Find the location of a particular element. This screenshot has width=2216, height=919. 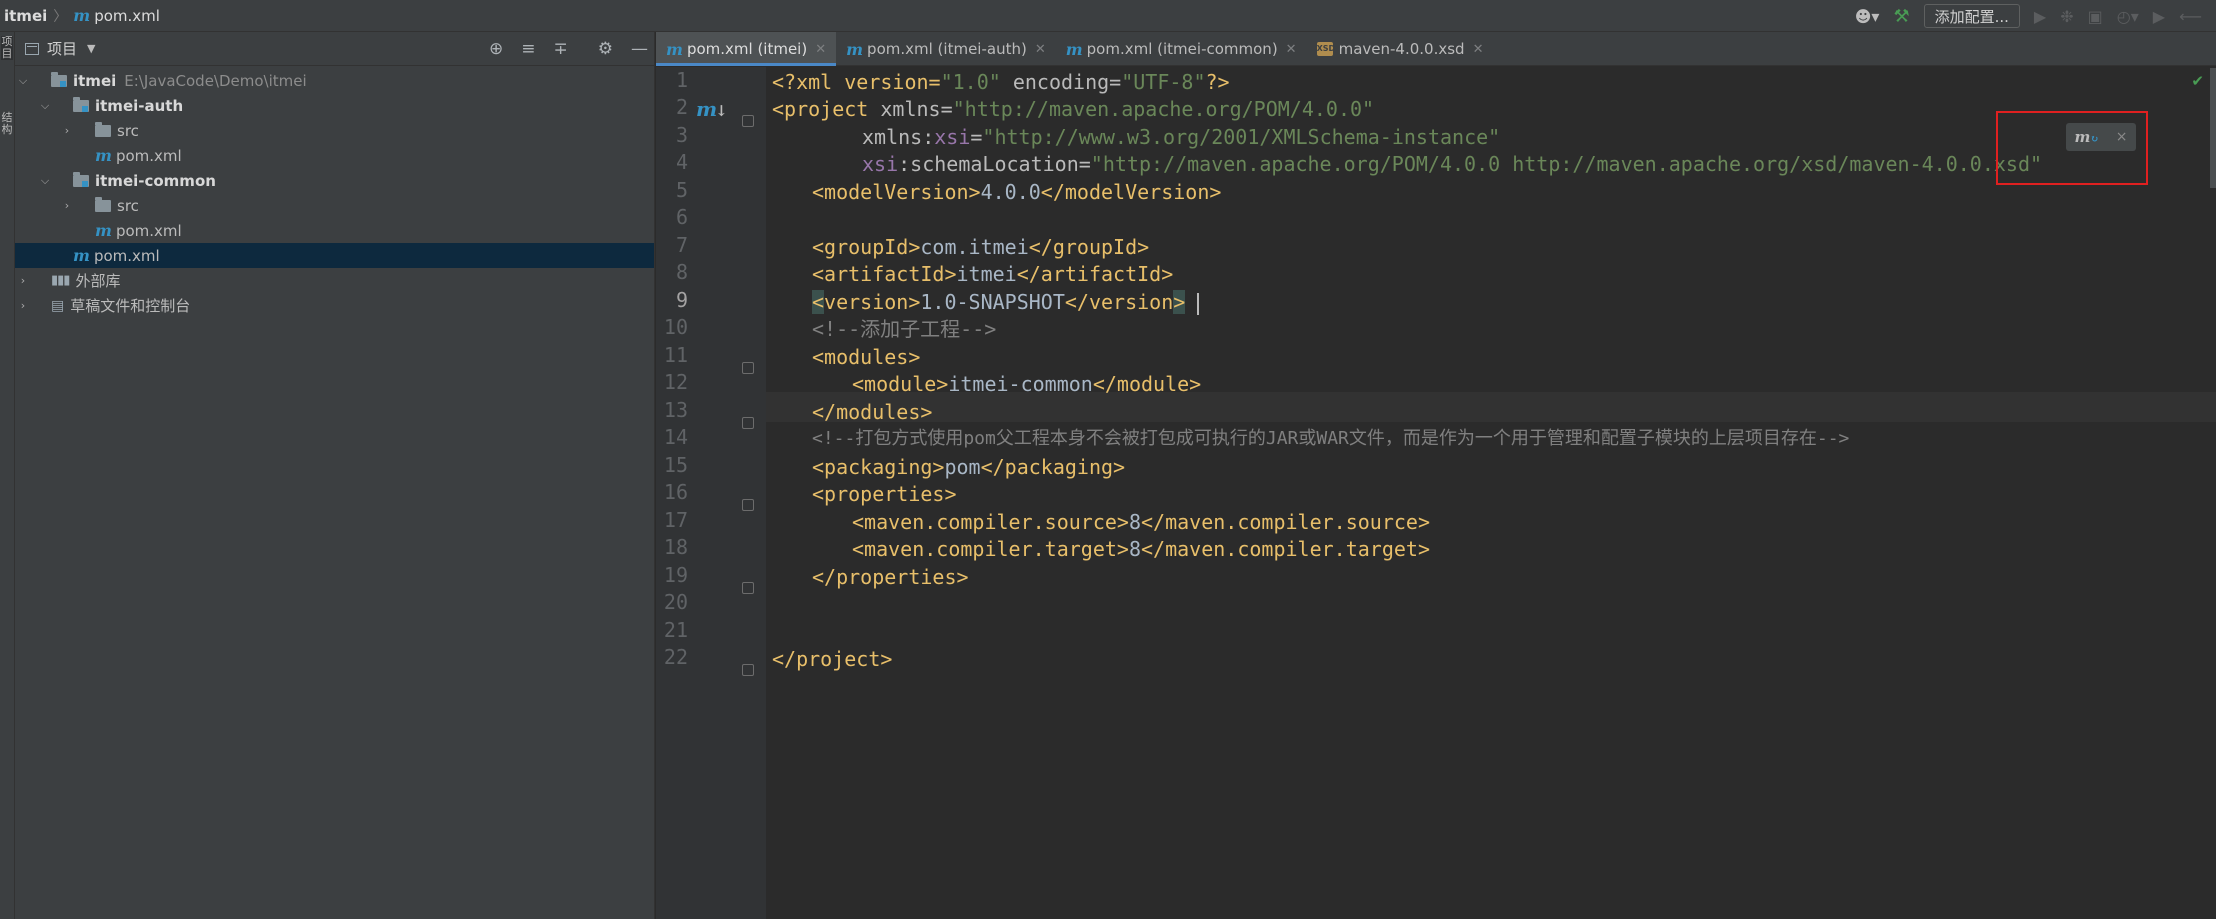

run-next-icon: ▶ is located at coordinates (2159, 16).